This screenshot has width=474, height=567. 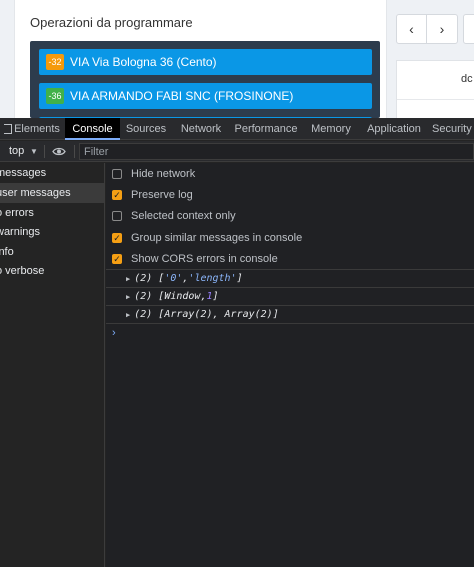 What do you see at coordinates (52, 173) in the screenshot?
I see `sidebar-item-messages: messages` at bounding box center [52, 173].